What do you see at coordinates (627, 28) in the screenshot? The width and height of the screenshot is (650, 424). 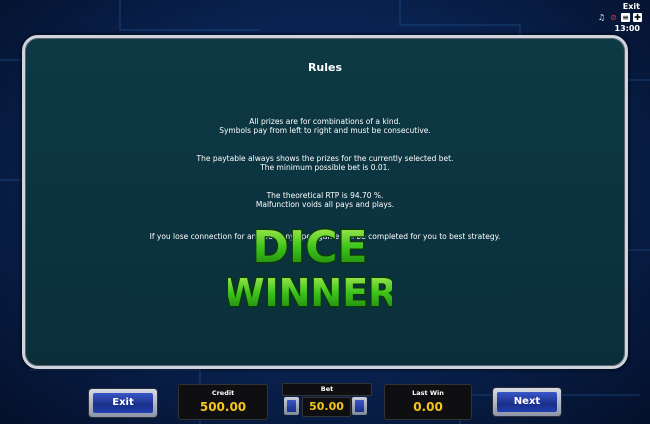 I see `clock: 13:00` at bounding box center [627, 28].